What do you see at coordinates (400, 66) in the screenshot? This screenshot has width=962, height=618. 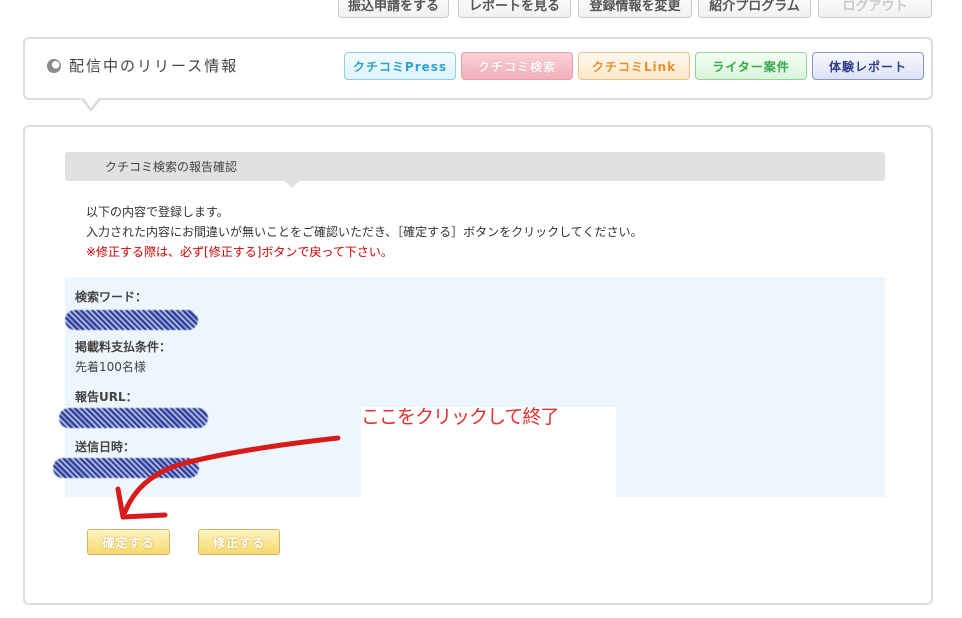 I see `kuchikomi-press-button: クチコミPress` at bounding box center [400, 66].